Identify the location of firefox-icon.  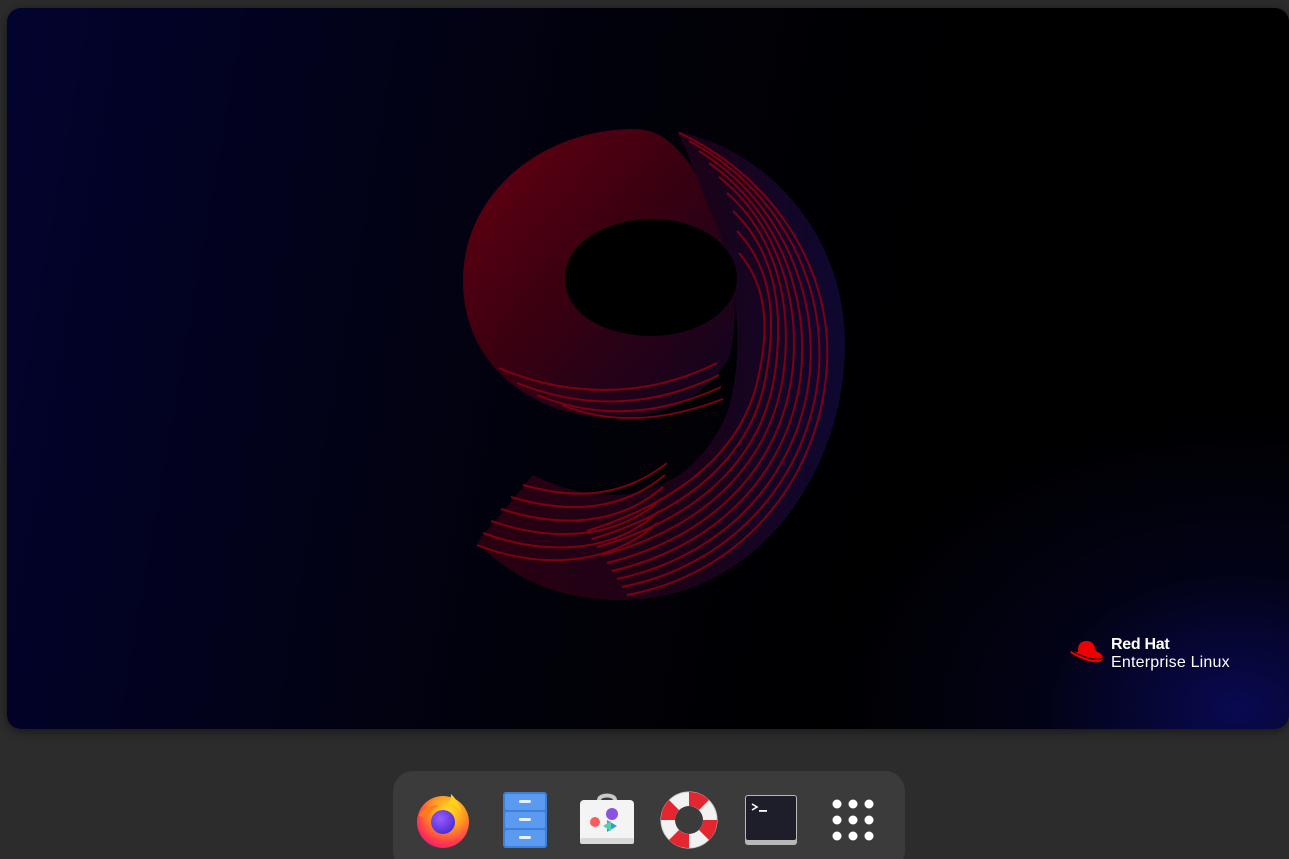
(443, 821).